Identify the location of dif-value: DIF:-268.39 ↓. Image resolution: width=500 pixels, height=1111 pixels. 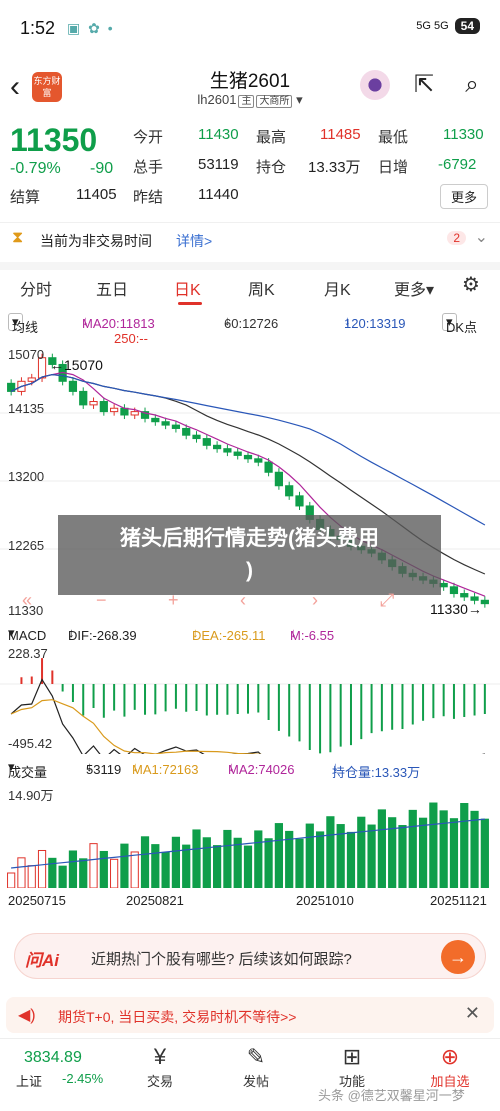
(102, 634).